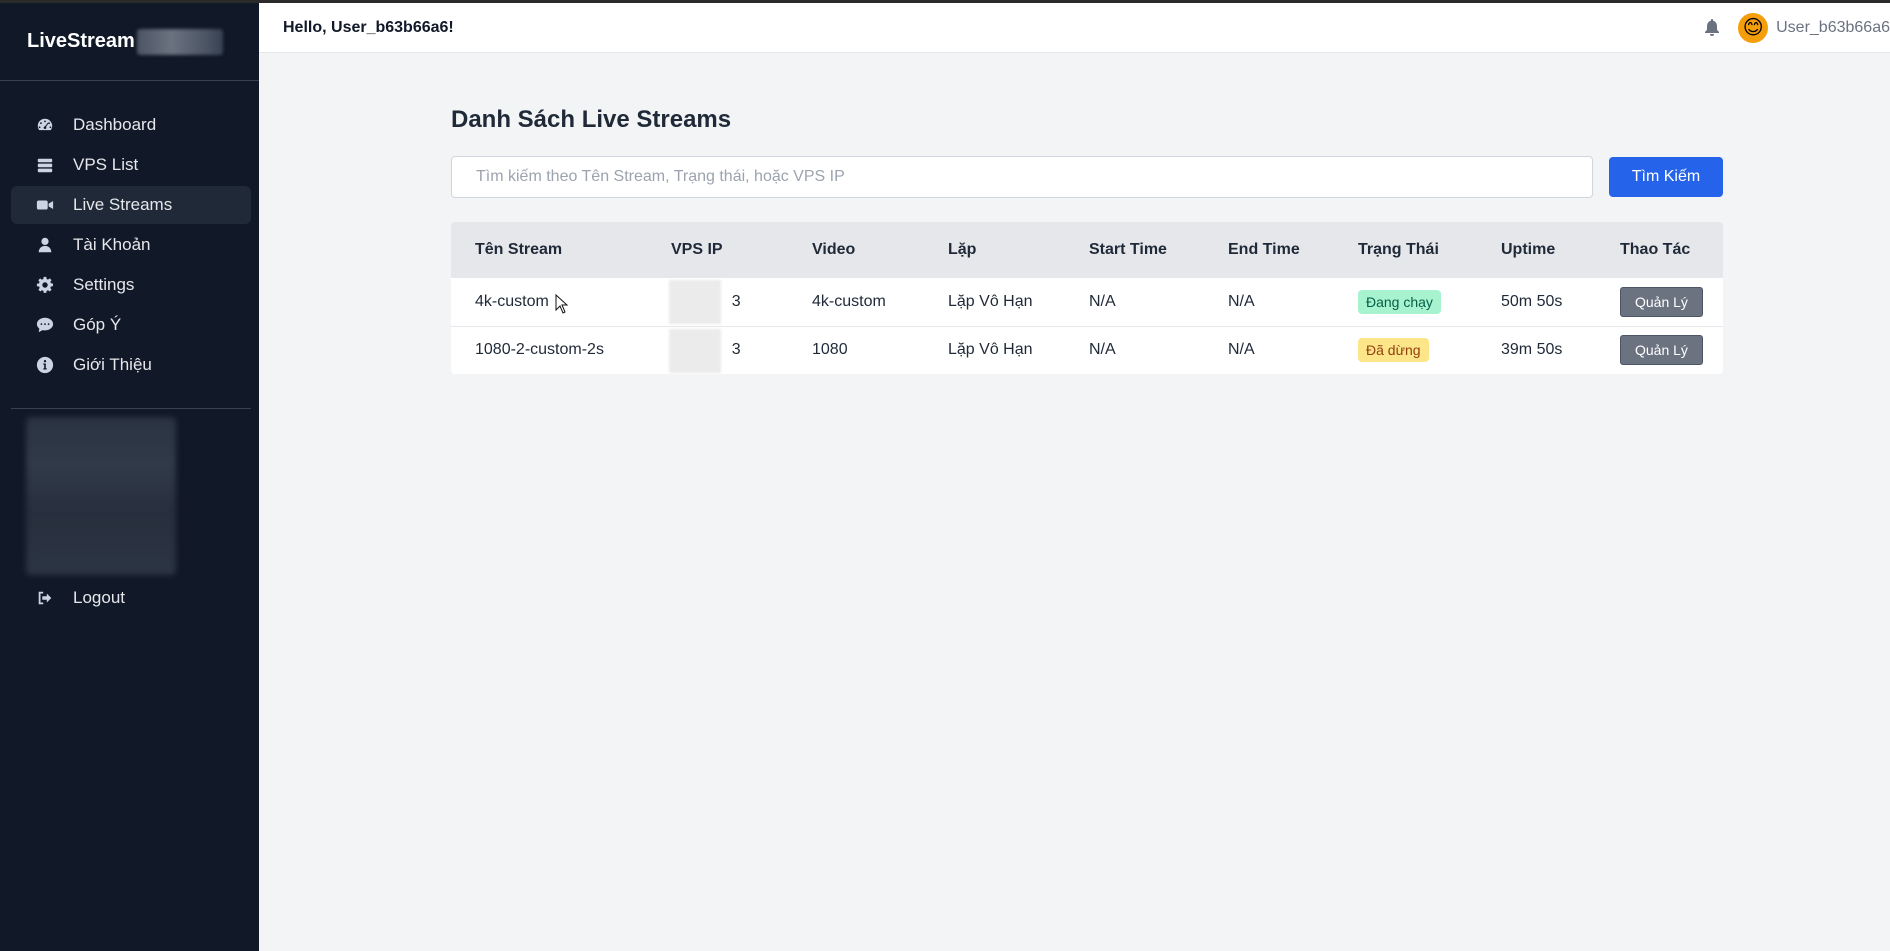 This screenshot has width=1890, height=951. I want to click on column-header: Start Time, so click(1134, 250).